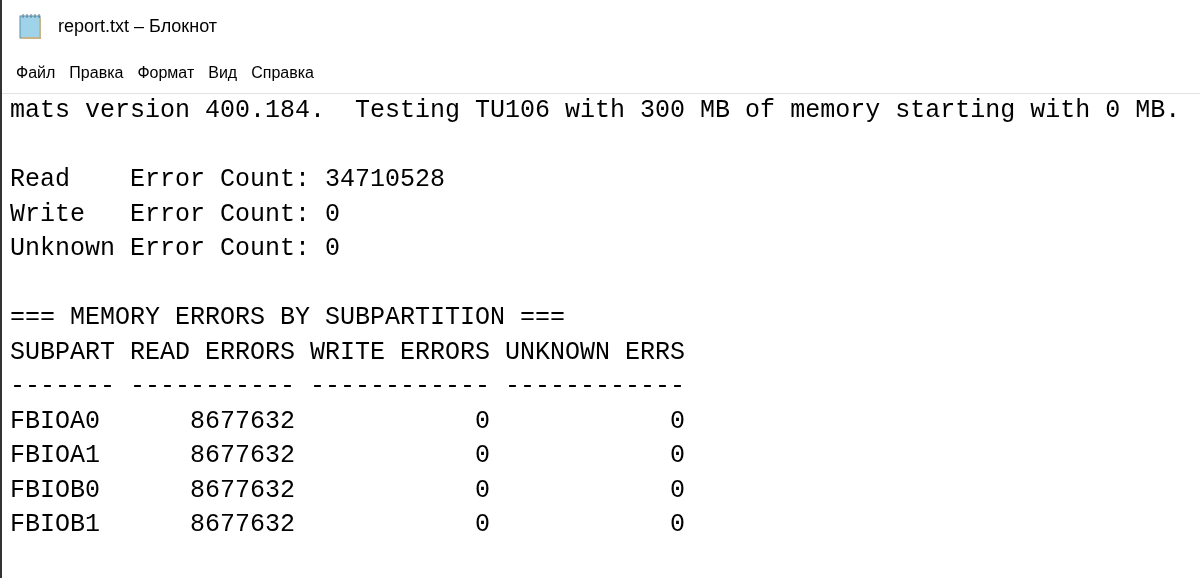 Image resolution: width=1200 pixels, height=578 pixels. What do you see at coordinates (31, 26) in the screenshot?
I see `notepad-icon` at bounding box center [31, 26].